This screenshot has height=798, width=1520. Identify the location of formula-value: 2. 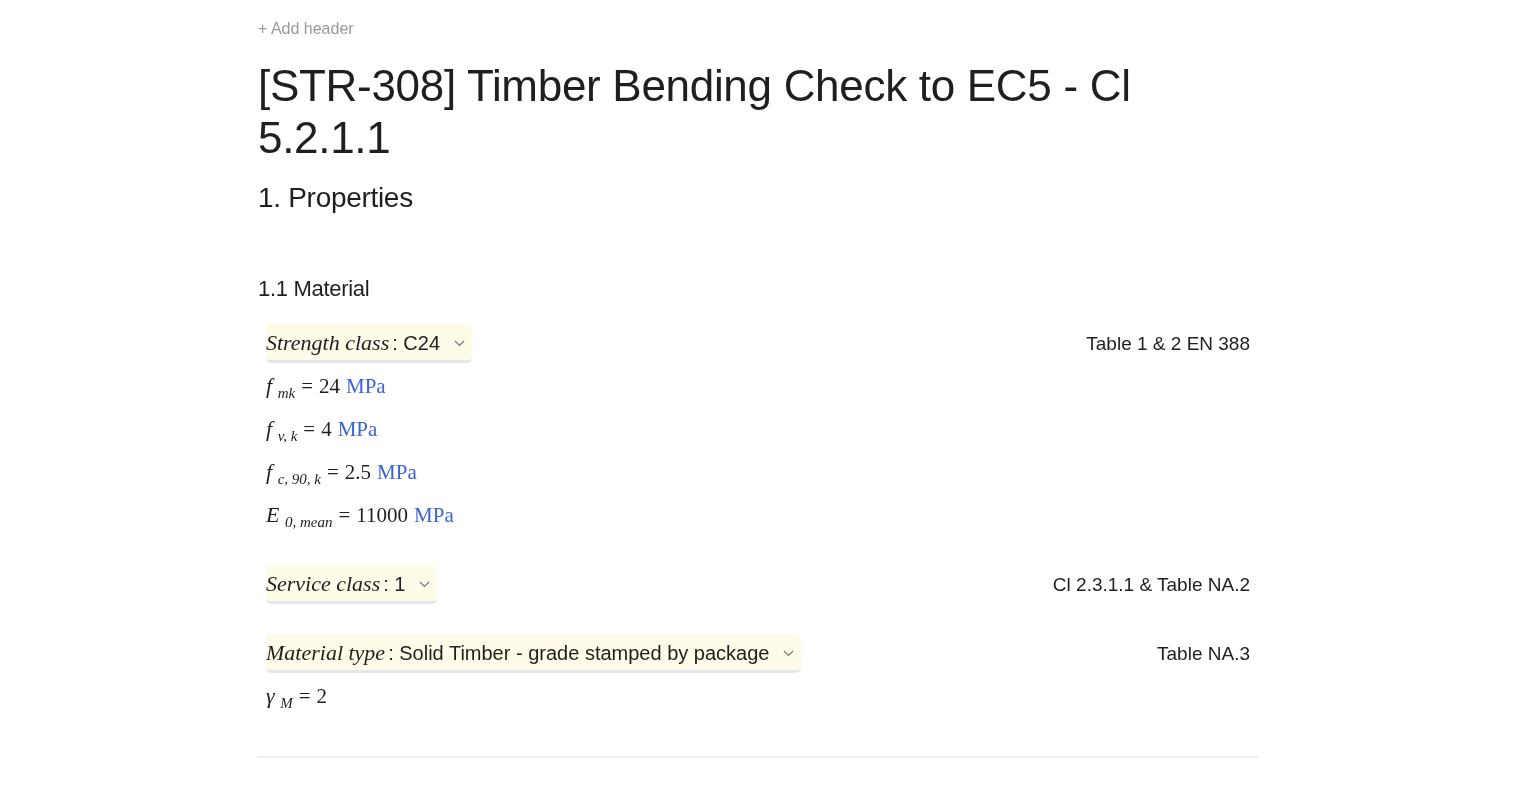
(321, 696).